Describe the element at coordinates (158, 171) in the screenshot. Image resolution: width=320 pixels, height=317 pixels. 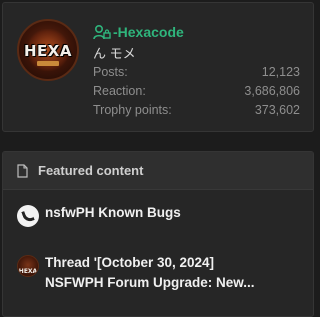
I see `featured-header: Featured content` at that location.